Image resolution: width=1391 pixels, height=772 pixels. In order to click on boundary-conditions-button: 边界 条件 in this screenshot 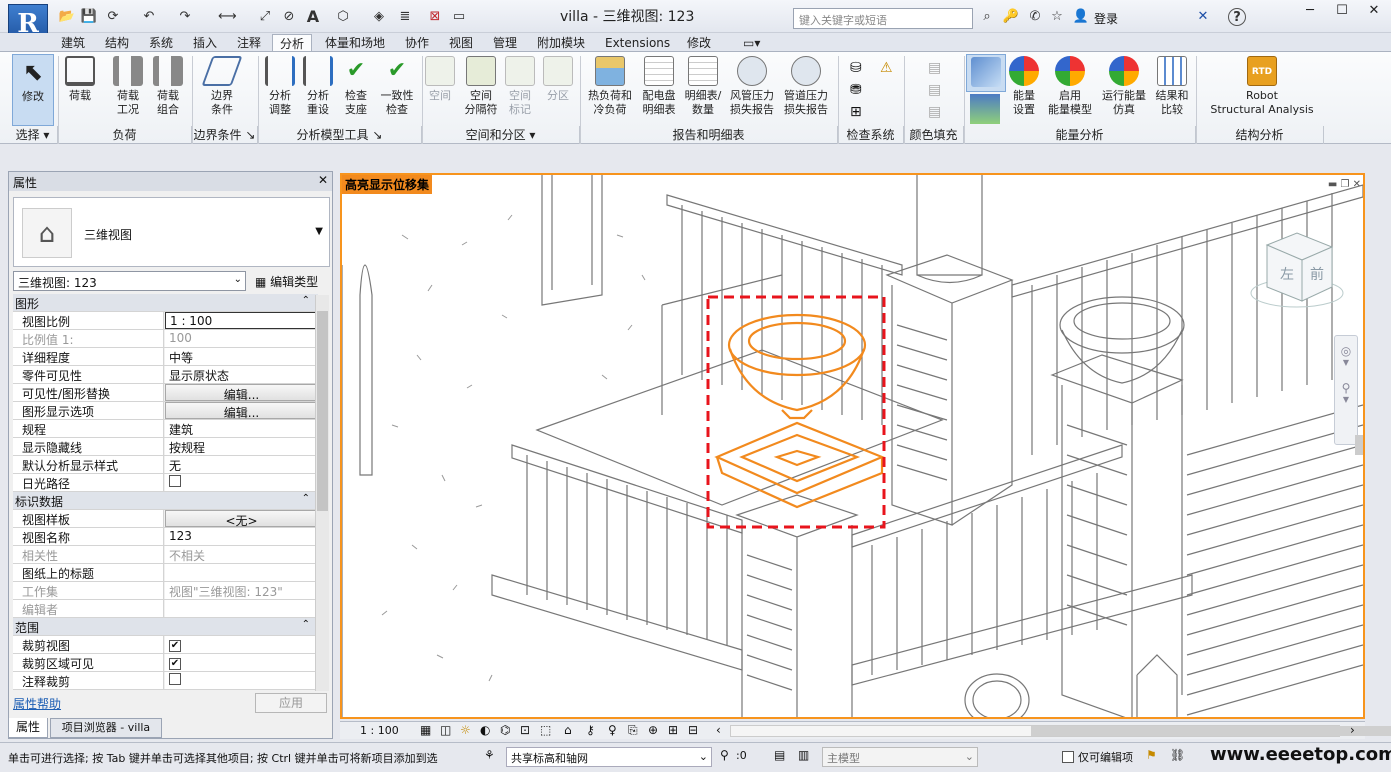, I will do `click(222, 90)`.